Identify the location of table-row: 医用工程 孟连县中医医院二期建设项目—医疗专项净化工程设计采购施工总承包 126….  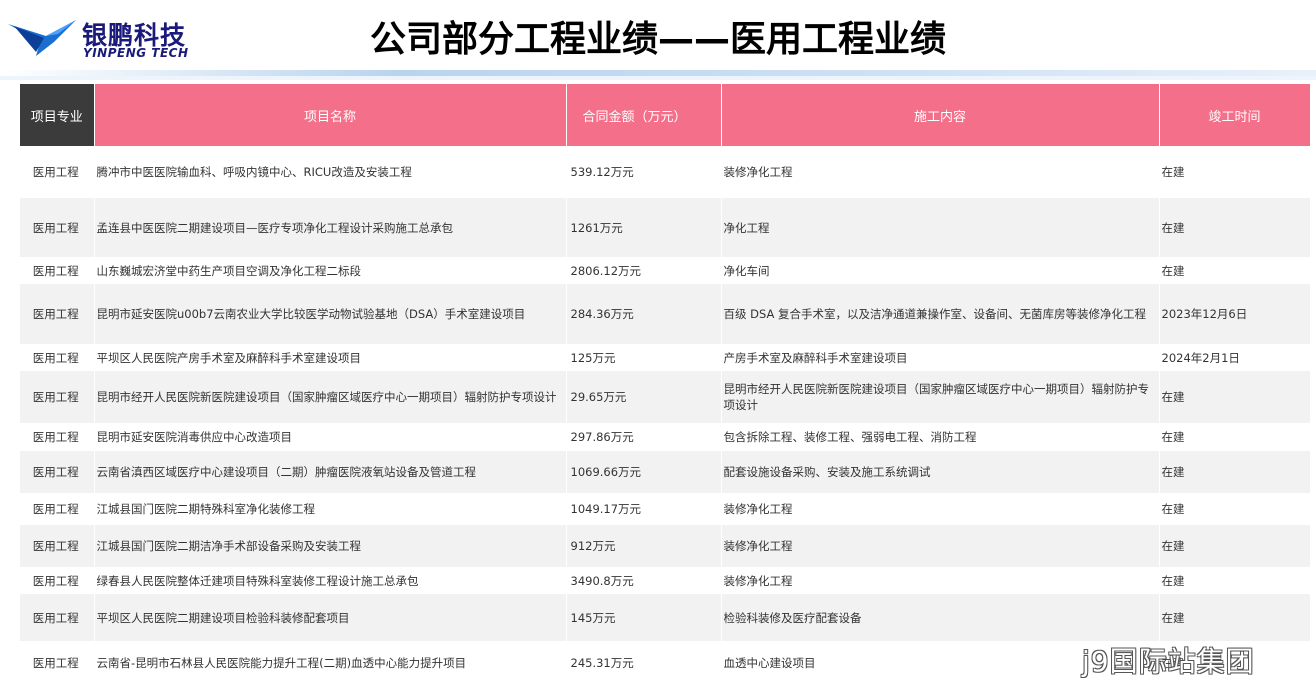
(665, 227).